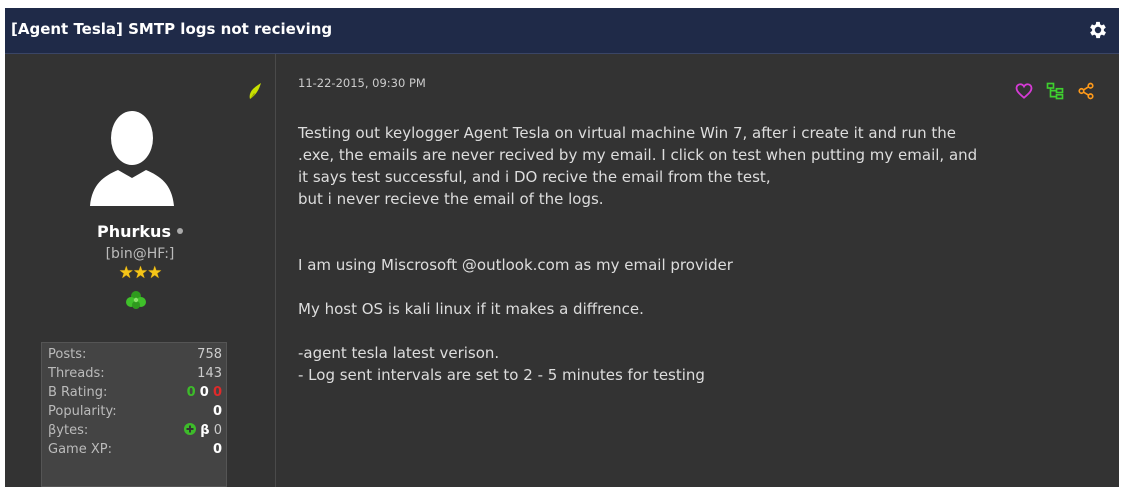  What do you see at coordinates (1024, 91) in the screenshot?
I see `heart-icon` at bounding box center [1024, 91].